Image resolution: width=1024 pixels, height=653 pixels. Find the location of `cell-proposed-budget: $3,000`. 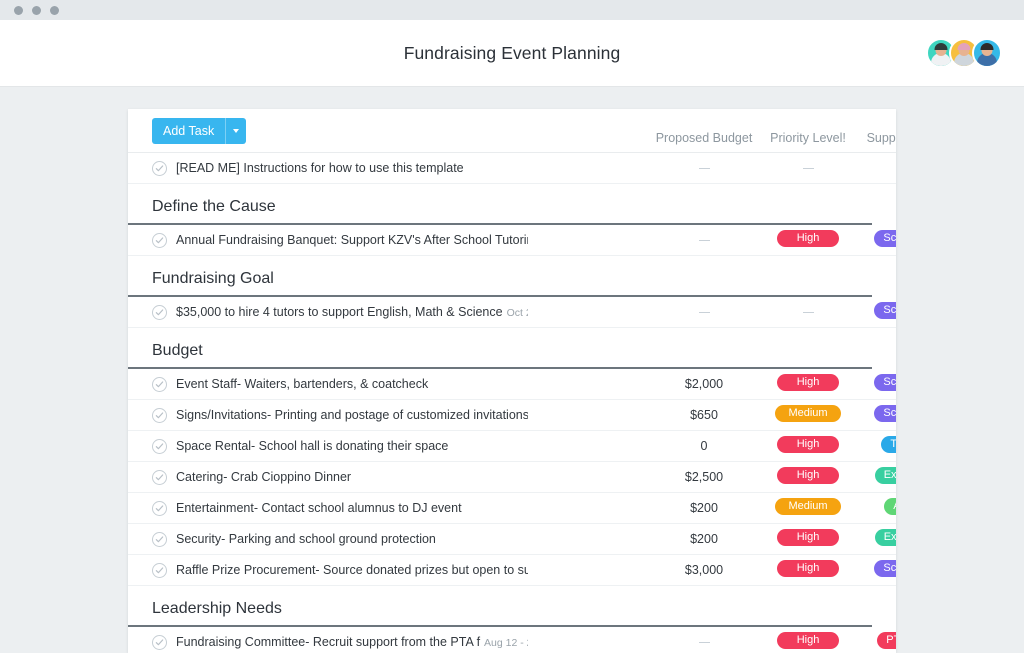

cell-proposed-budget: $3,000 is located at coordinates (704, 570).